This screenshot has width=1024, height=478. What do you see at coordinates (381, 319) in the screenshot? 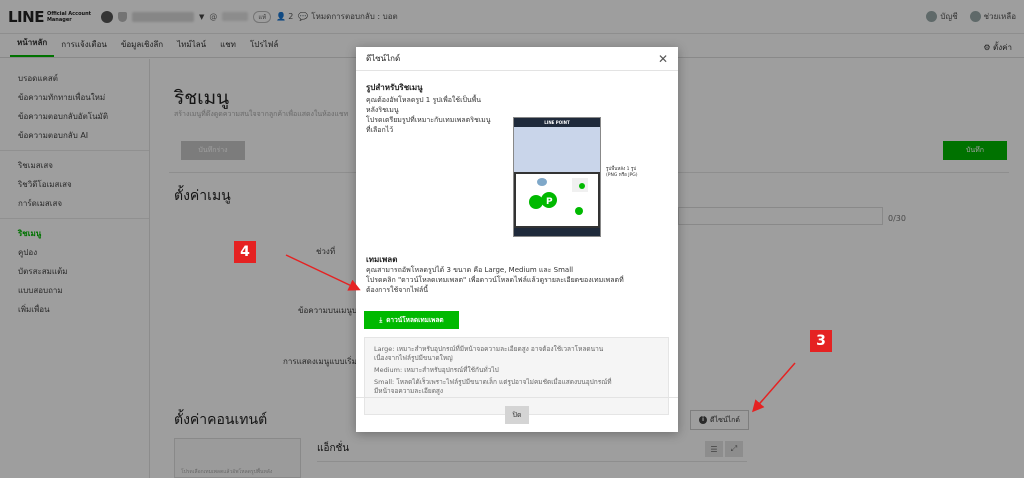
I see `download-icon: ⤓` at bounding box center [381, 319].